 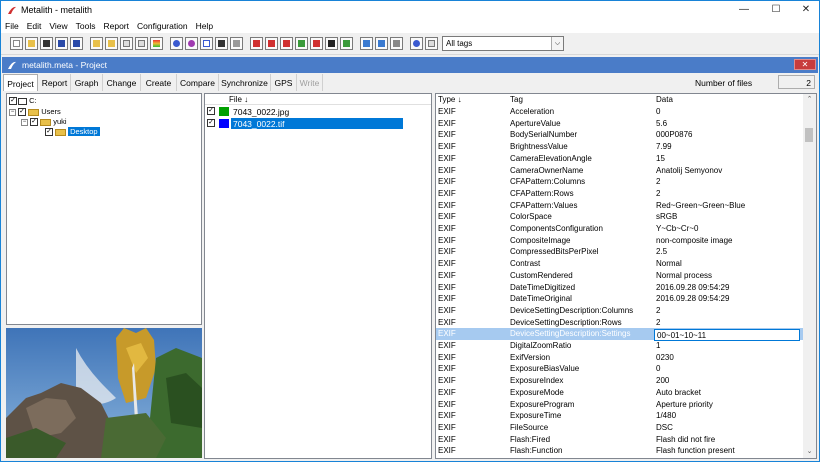 What do you see at coordinates (396, 43) in the screenshot?
I see `print-icon` at bounding box center [396, 43].